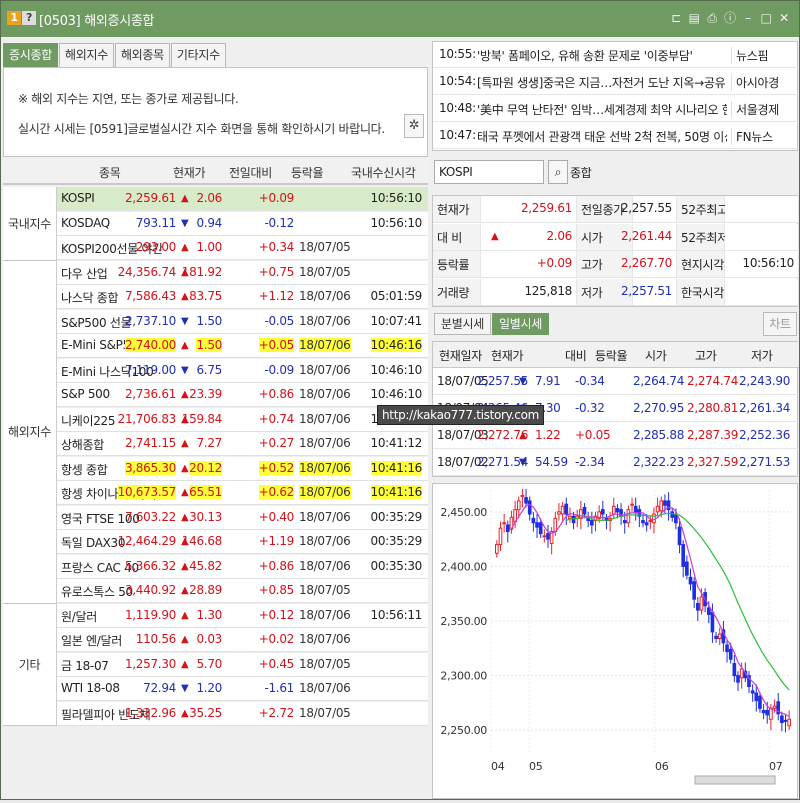 This screenshot has width=800, height=803. What do you see at coordinates (396, 541) in the screenshot?
I see `row-time: 00:35:29` at bounding box center [396, 541].